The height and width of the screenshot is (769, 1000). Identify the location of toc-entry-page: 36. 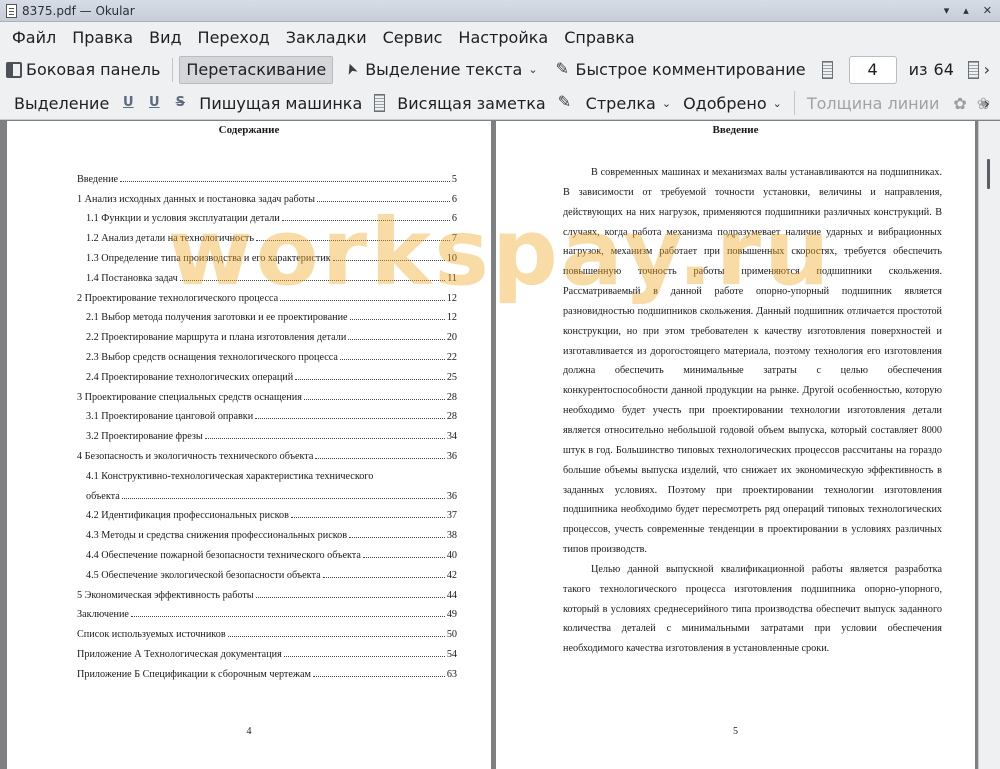
(451, 456).